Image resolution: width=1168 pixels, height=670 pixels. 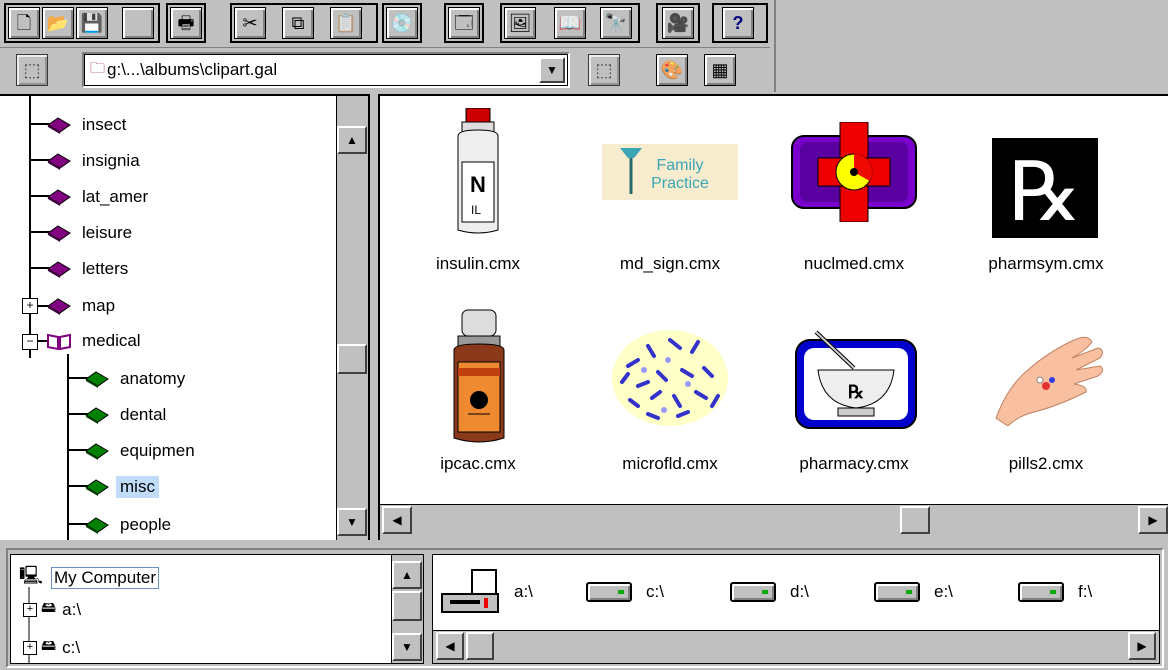 I want to click on up-arrow-icon: ▲, so click(x=407, y=575).